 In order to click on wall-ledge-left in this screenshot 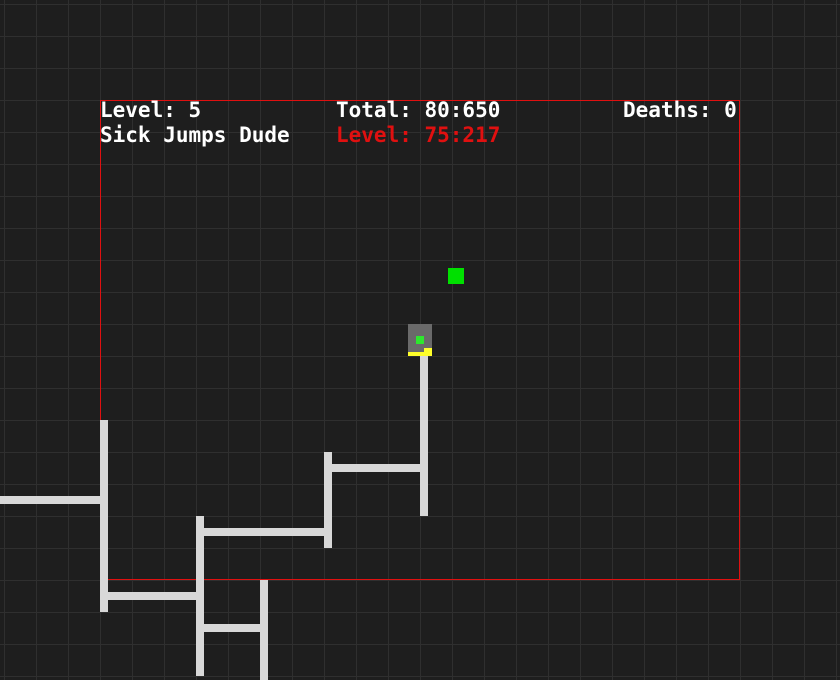, I will do `click(50, 500)`.